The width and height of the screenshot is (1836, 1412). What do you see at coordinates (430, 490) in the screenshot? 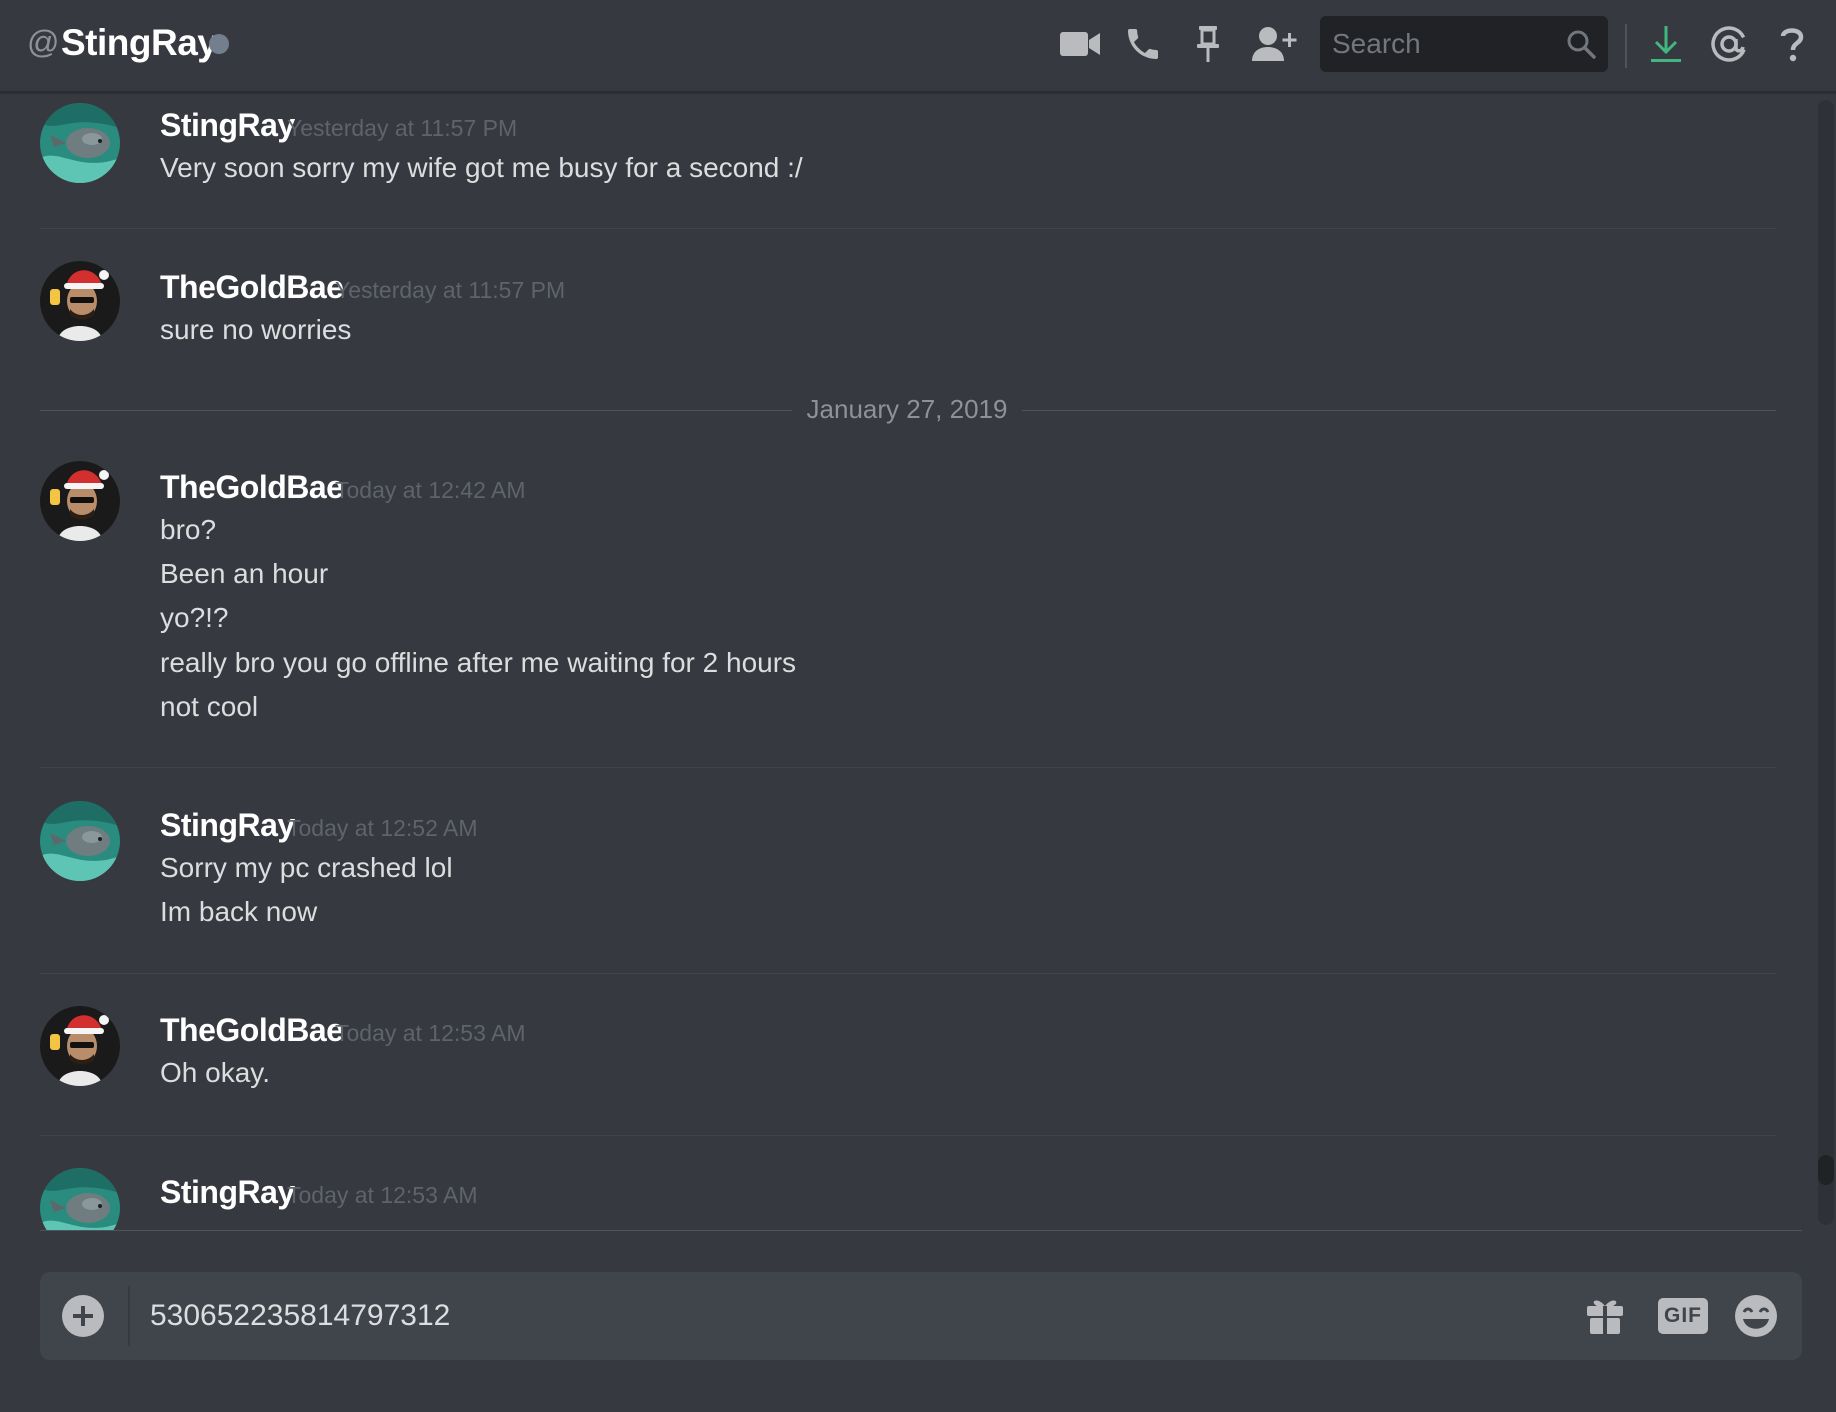
I see `message-timestamp: Today at 12:42 AM` at bounding box center [430, 490].